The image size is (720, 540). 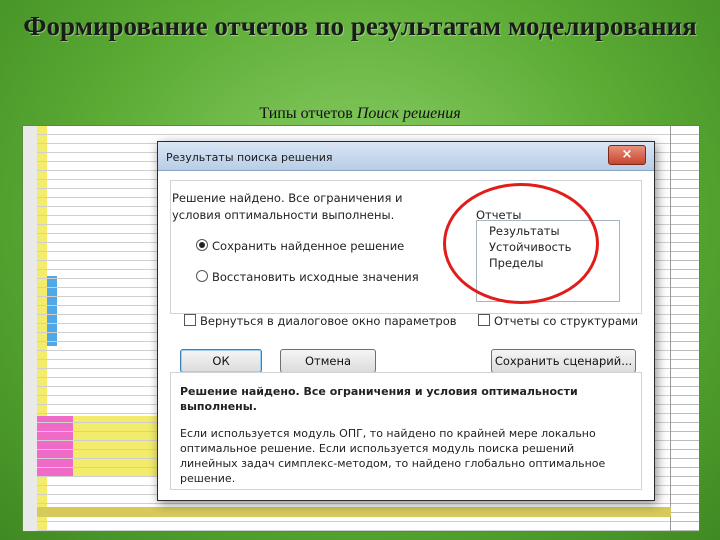 What do you see at coordinates (406, 156) in the screenshot?
I see `dialog-titlebar: Результаты поиска решения ×` at bounding box center [406, 156].